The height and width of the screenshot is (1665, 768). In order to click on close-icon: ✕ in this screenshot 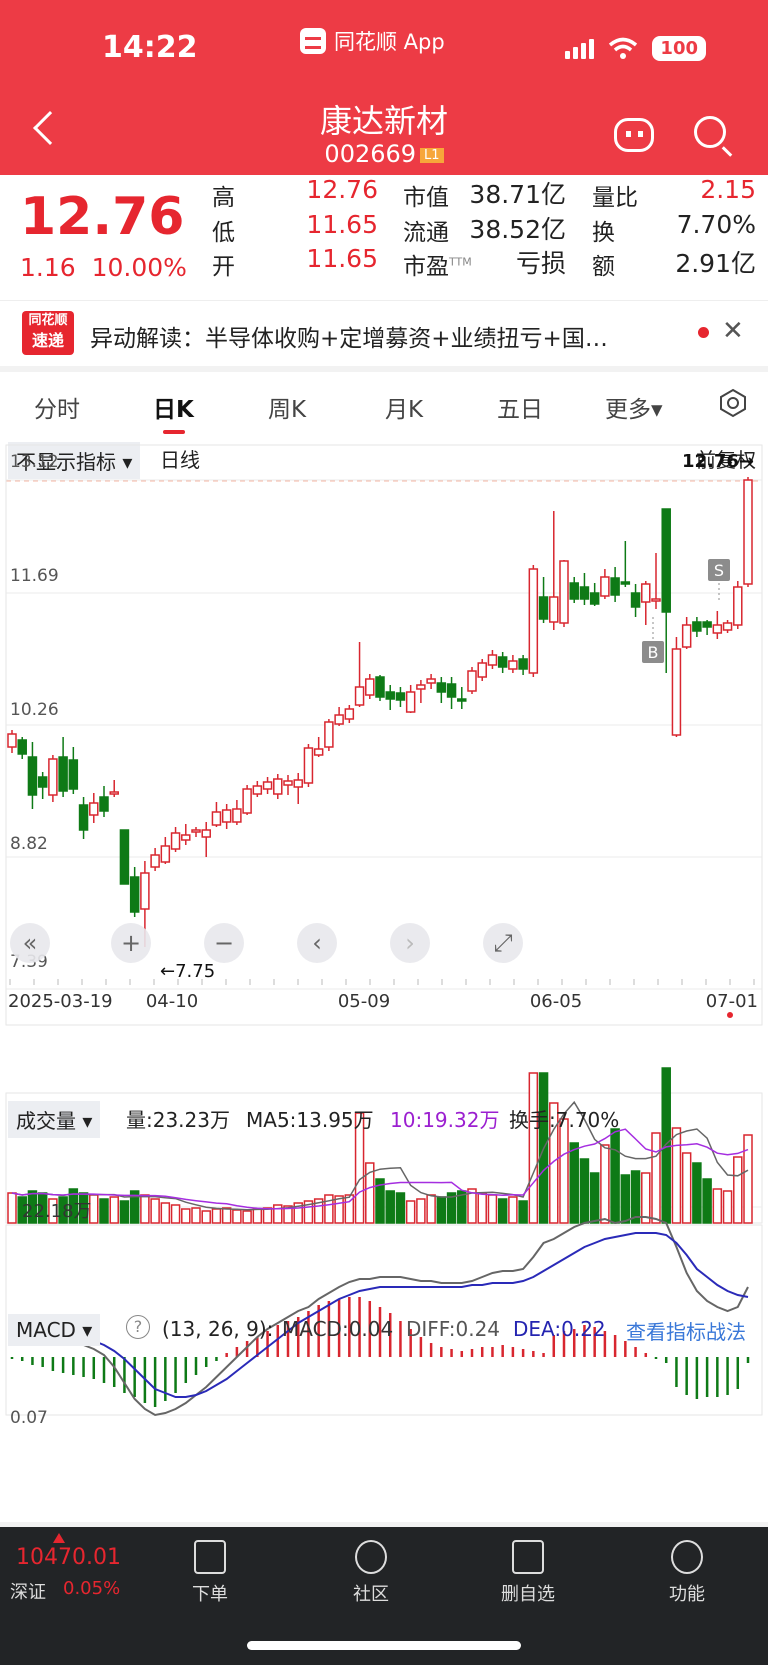, I will do `click(733, 331)`.